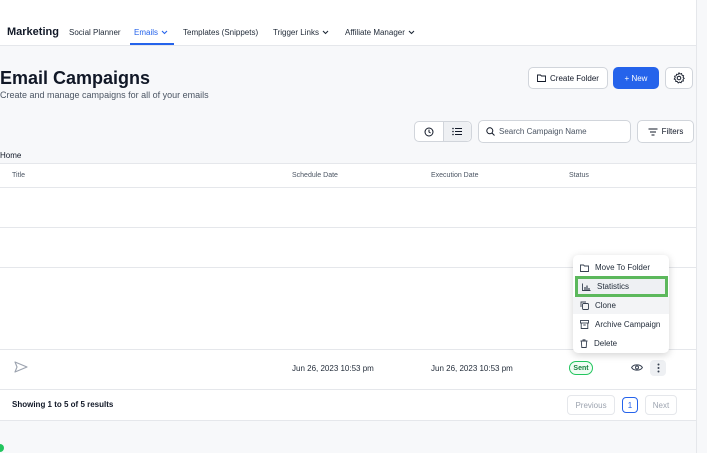 The width and height of the screenshot is (707, 453). I want to click on send-icon, so click(21, 367).